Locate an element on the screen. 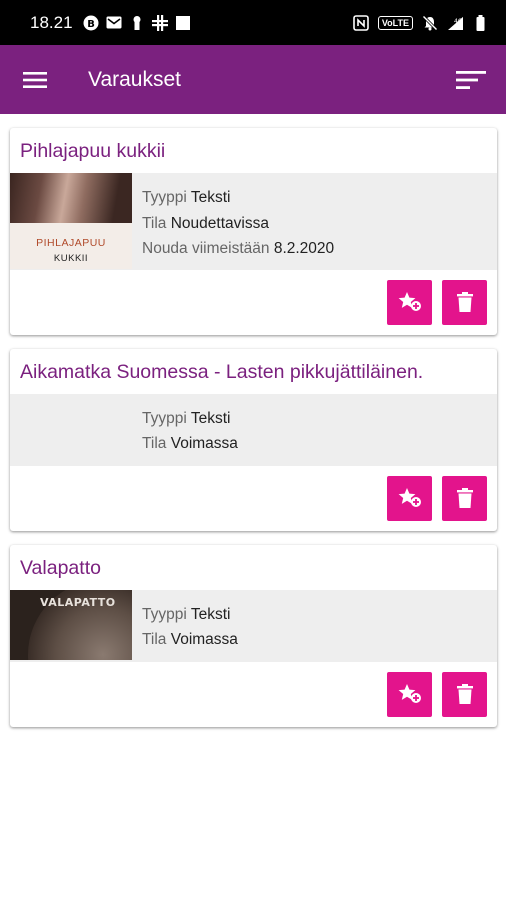  notification-icons: B is located at coordinates (137, 22).